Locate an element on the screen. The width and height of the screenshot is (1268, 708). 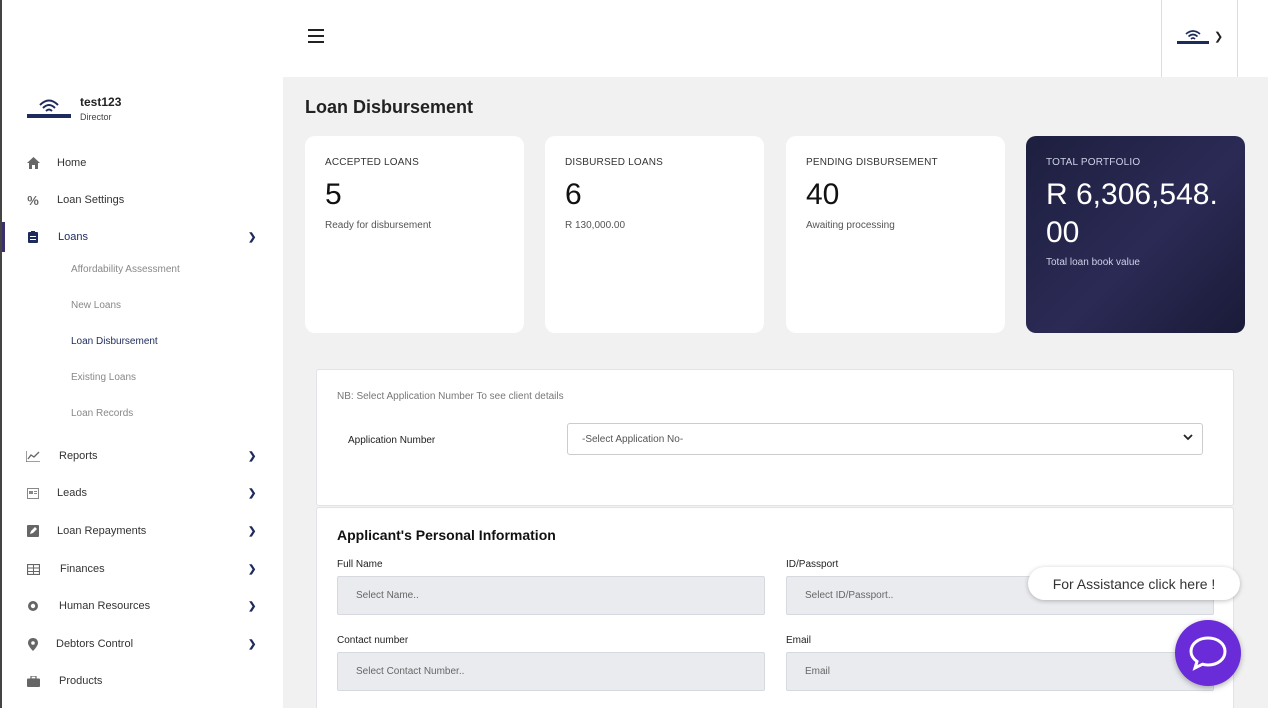
window-left-edge is located at coordinates (1, 354).